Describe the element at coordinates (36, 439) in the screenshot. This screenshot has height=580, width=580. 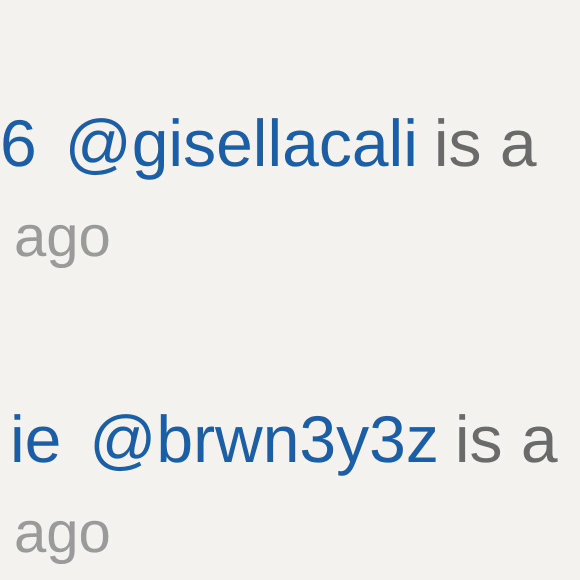
I see `username-link: ie` at that location.